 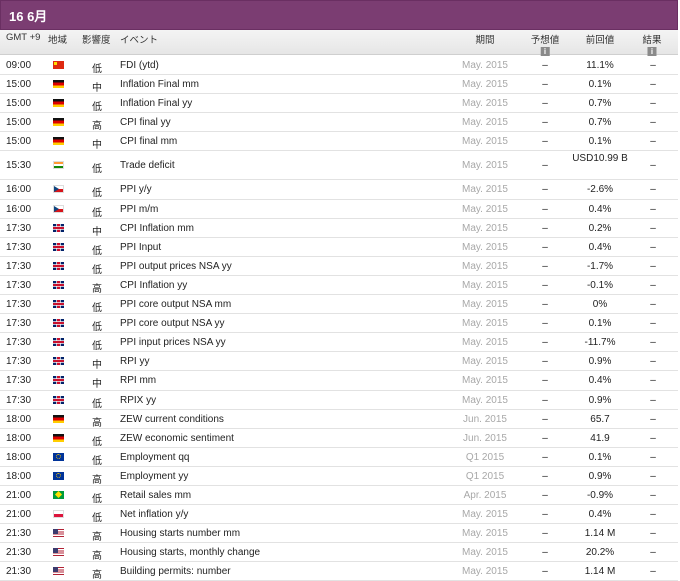 What do you see at coordinates (339, 85) in the screenshot?
I see `table-row: 15:00 中 Inflation Final mm May. 2015 – 0.1% –` at bounding box center [339, 85].